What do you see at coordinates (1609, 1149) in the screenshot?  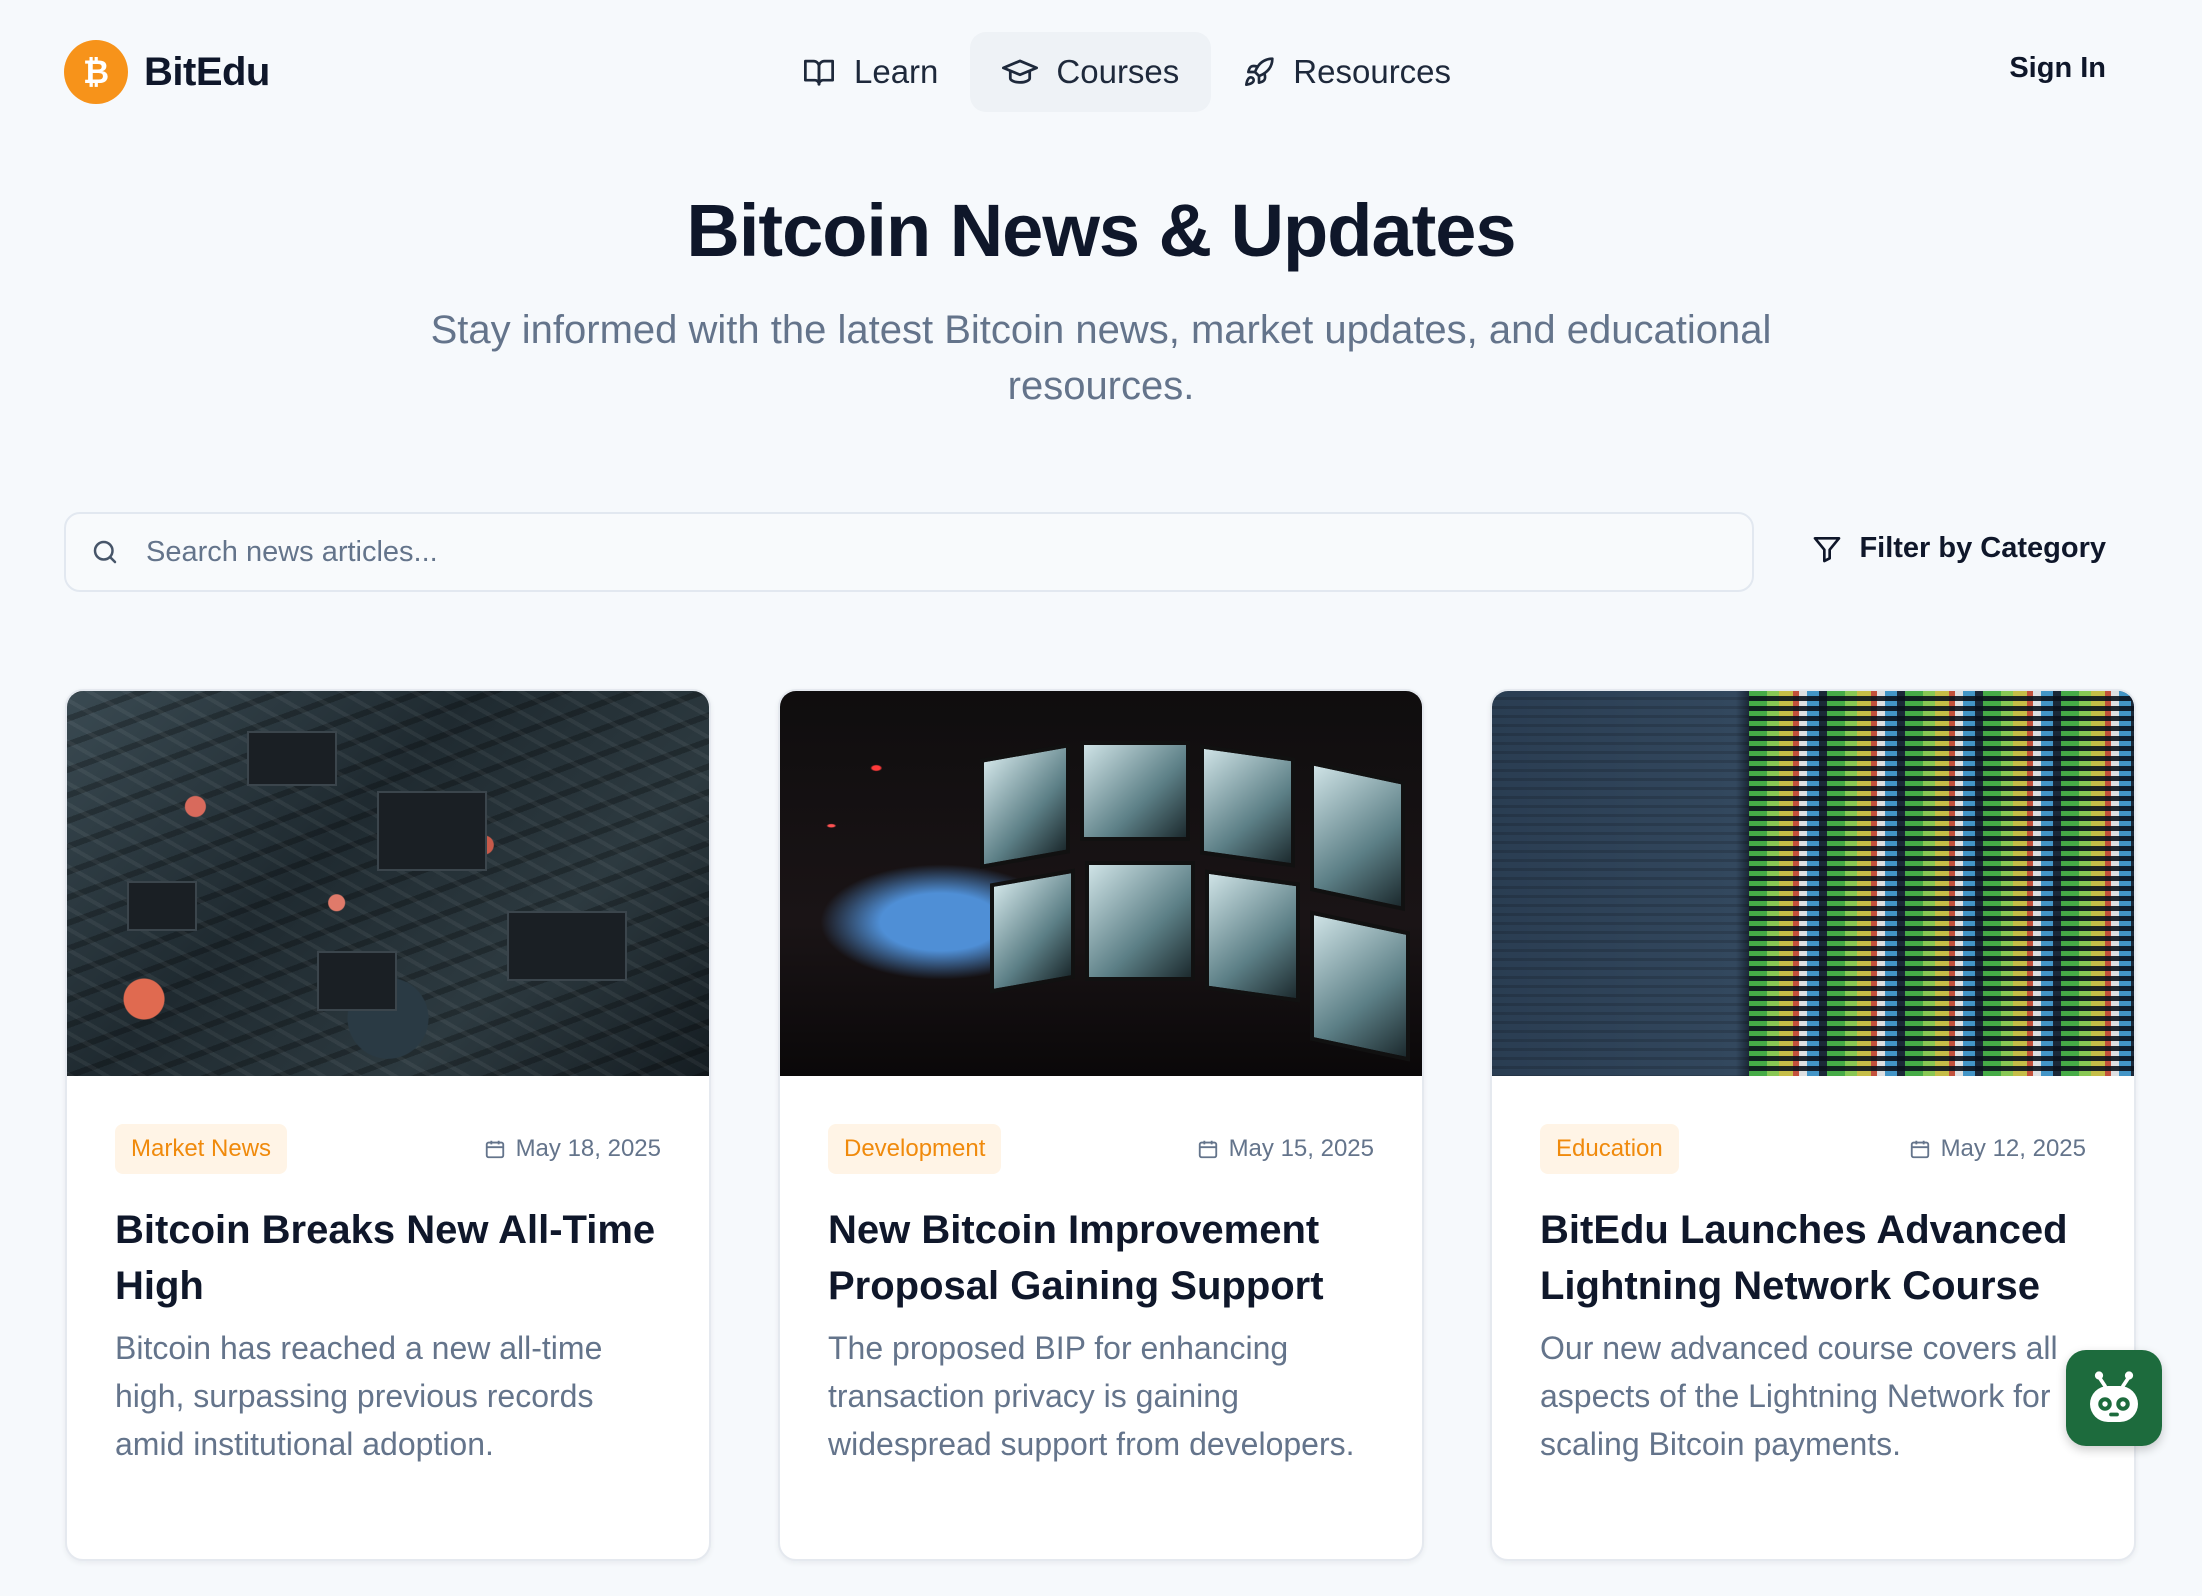 I see `category-badge: Education` at bounding box center [1609, 1149].